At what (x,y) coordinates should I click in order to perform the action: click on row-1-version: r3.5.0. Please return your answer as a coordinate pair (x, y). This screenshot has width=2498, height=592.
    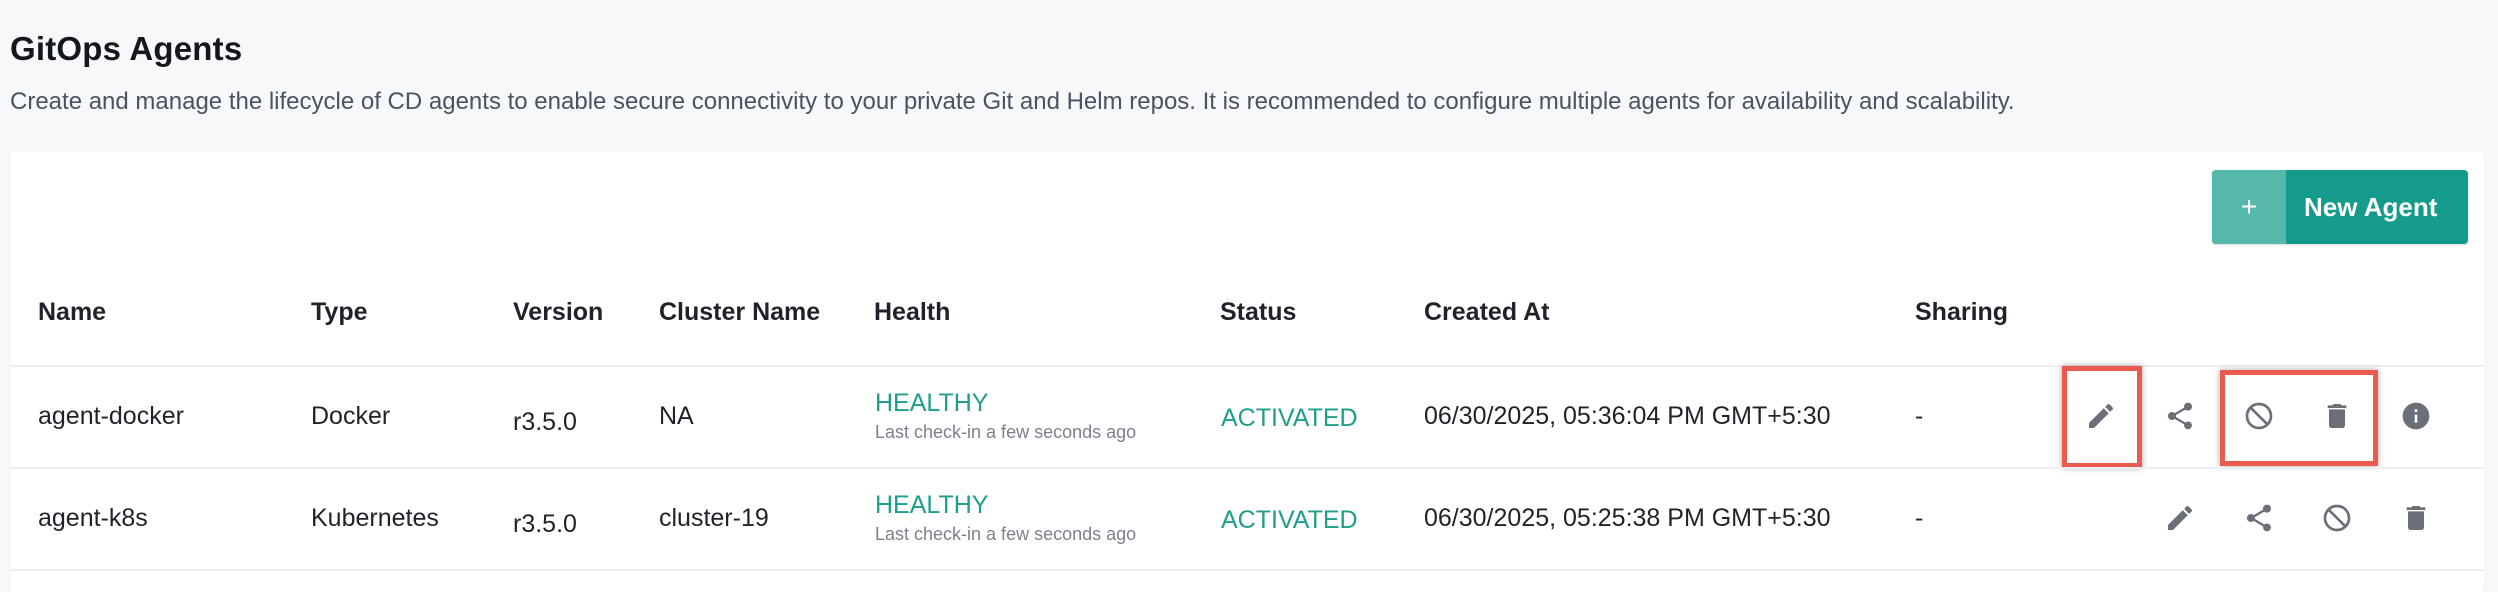
    Looking at the image, I should click on (545, 422).